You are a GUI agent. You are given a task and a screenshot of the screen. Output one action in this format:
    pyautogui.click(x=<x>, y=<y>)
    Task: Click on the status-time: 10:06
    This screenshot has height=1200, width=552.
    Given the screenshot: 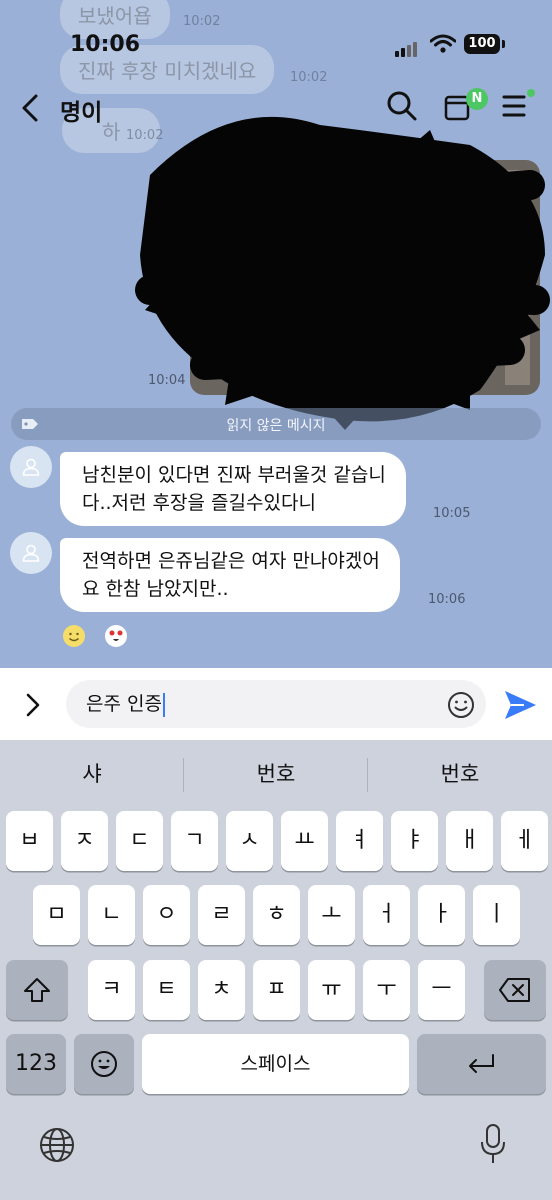 What is the action you would take?
    pyautogui.click(x=105, y=44)
    